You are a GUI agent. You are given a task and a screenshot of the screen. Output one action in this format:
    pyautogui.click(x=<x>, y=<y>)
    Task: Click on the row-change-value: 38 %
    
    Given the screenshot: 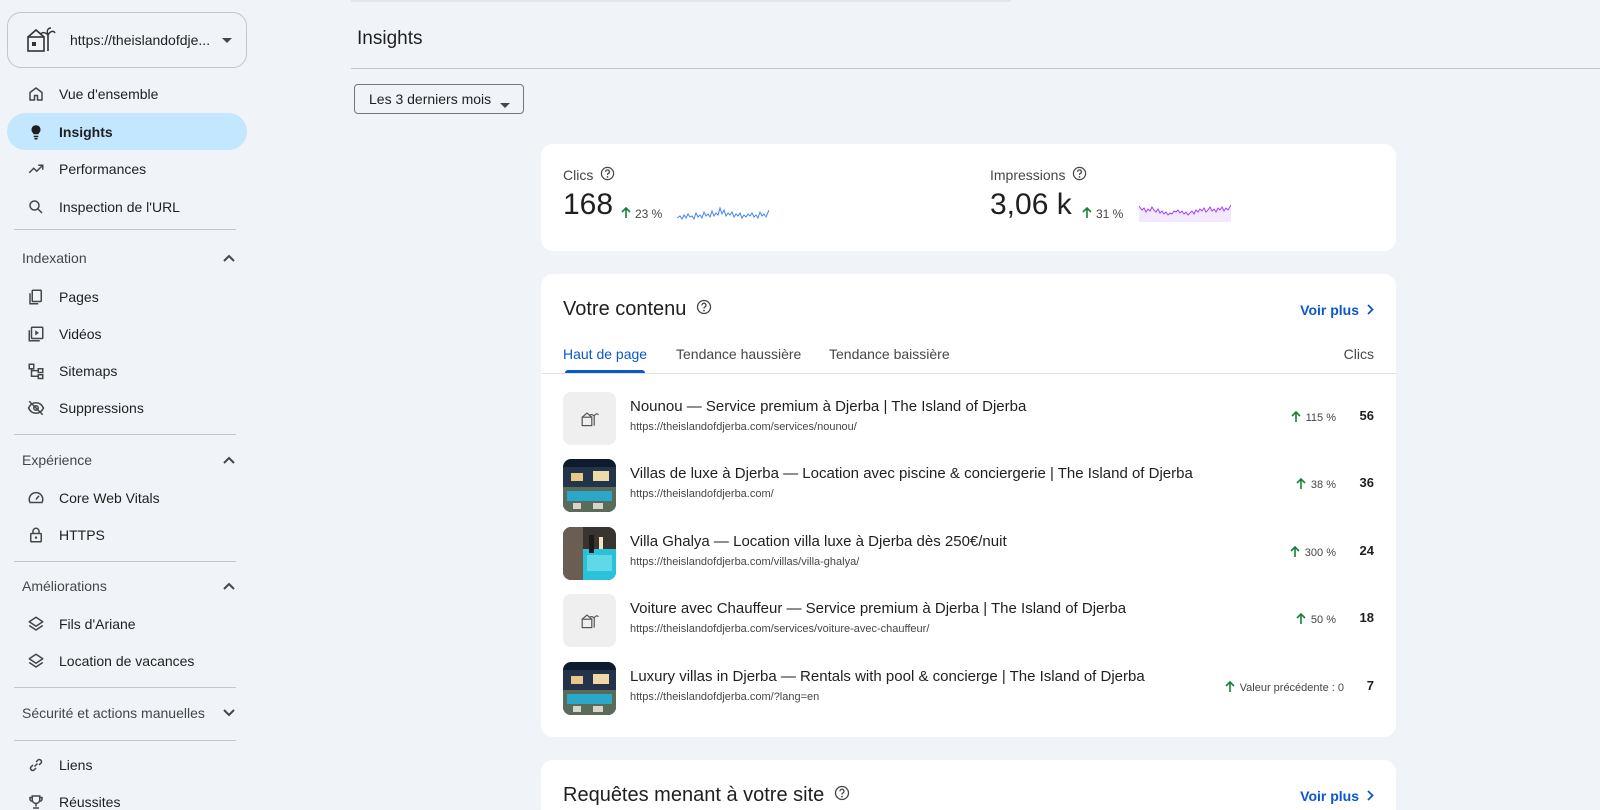 What is the action you would take?
    pyautogui.click(x=1323, y=485)
    